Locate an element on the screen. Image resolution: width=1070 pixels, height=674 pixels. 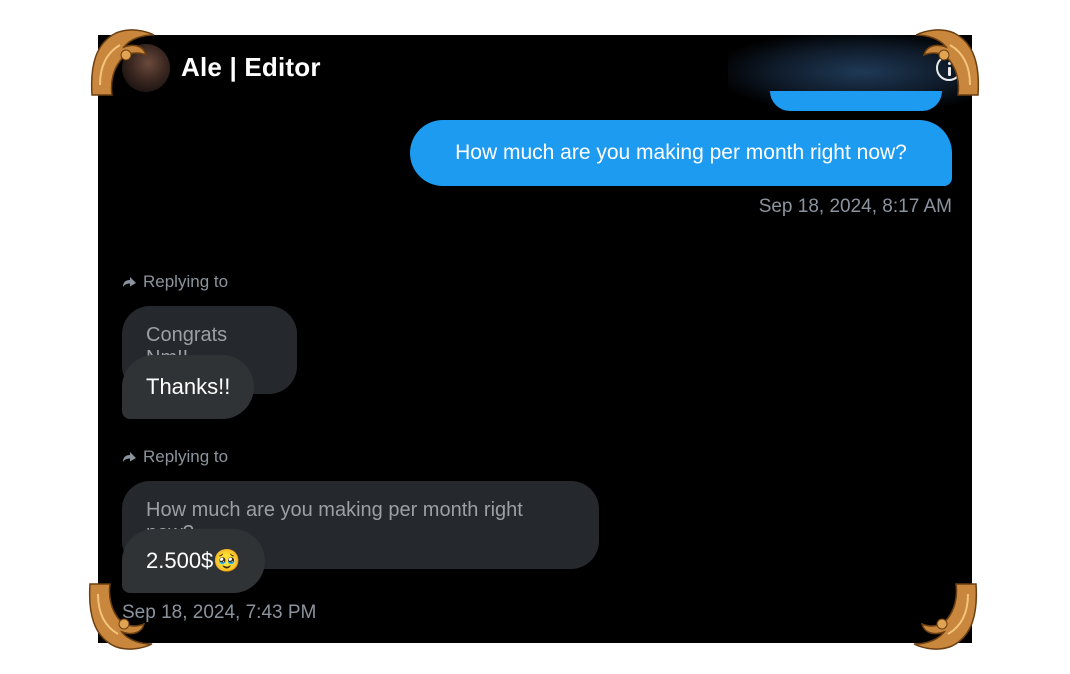
sent-timestamp: Sep 18, 2024, 8:17 AM is located at coordinates (855, 206).